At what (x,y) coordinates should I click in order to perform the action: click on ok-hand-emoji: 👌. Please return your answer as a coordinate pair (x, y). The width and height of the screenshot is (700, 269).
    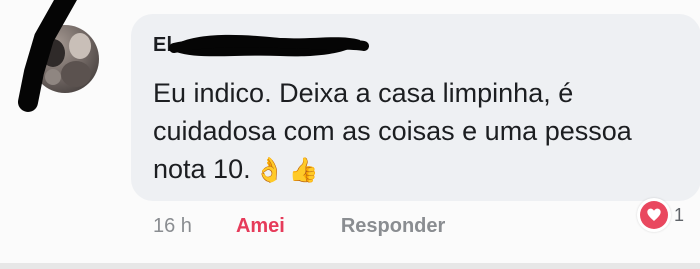
    Looking at the image, I should click on (269, 170).